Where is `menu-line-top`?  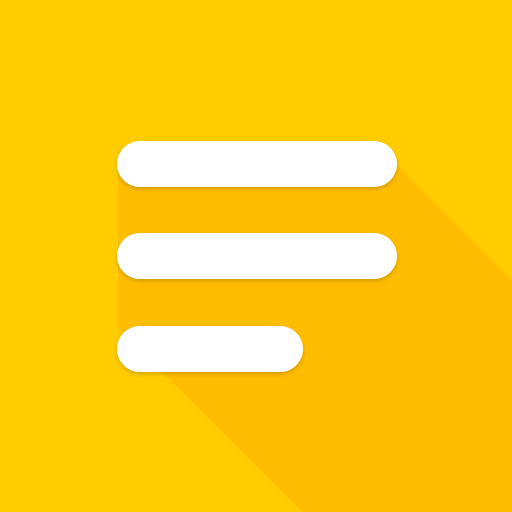 menu-line-top is located at coordinates (257, 164).